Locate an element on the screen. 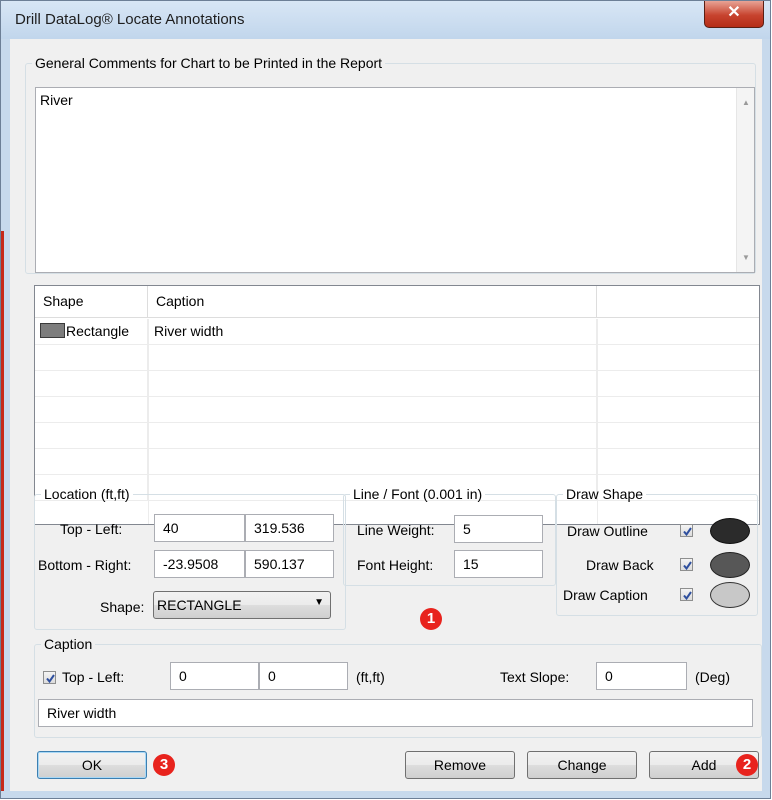 This screenshot has width=772, height=800. scroll-up-arrow-icon: ▲ is located at coordinates (746, 102).